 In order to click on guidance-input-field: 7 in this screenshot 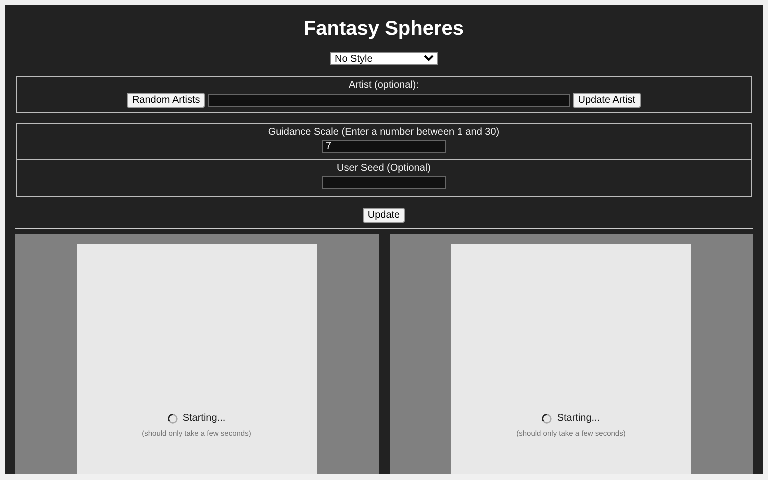, I will do `click(384, 146)`.